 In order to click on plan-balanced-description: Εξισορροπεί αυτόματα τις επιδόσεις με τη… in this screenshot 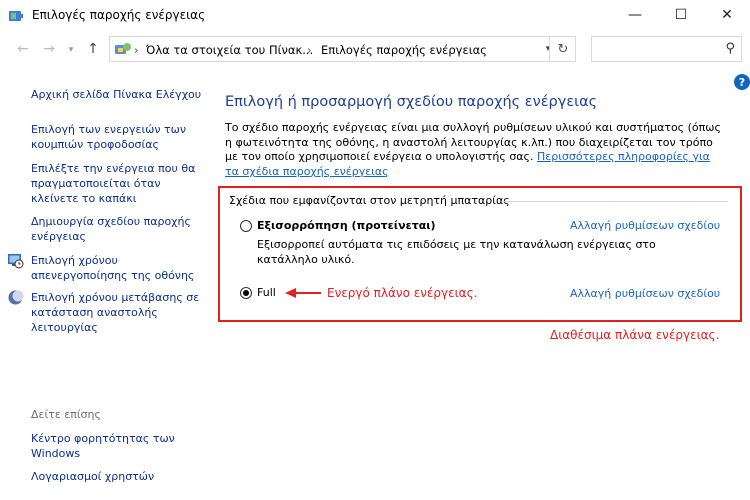, I will do `click(456, 252)`.